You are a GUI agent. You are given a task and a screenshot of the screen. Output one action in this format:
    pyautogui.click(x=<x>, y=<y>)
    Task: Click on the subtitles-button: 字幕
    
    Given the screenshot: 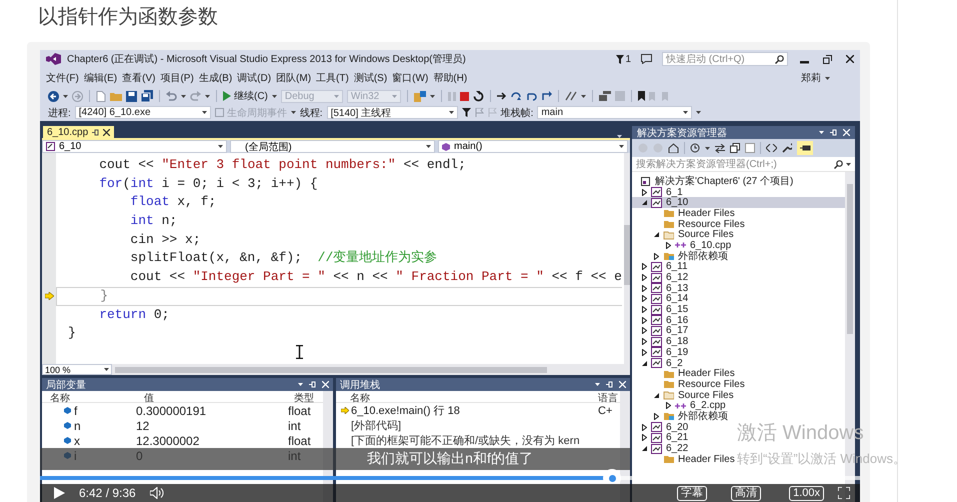 What is the action you would take?
    pyautogui.click(x=692, y=493)
    